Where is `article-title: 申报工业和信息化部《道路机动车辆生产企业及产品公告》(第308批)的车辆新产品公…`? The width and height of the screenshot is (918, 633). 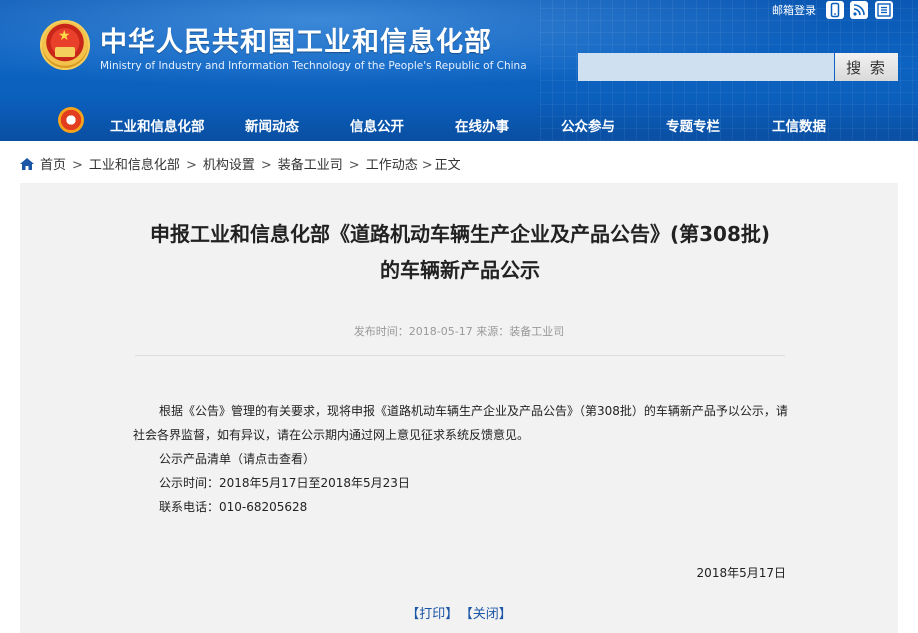 article-title: 申报工业和信息化部《道路机动车辆生产企业及产品公告》(第308批)的车辆新产品公… is located at coordinates (460, 252).